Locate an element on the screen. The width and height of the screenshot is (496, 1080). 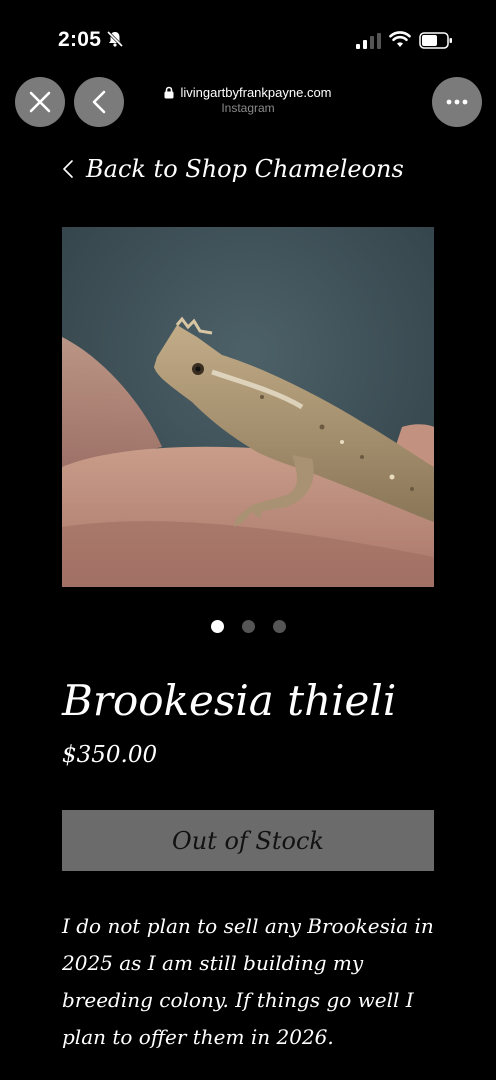
wifi-icon is located at coordinates (400, 39).